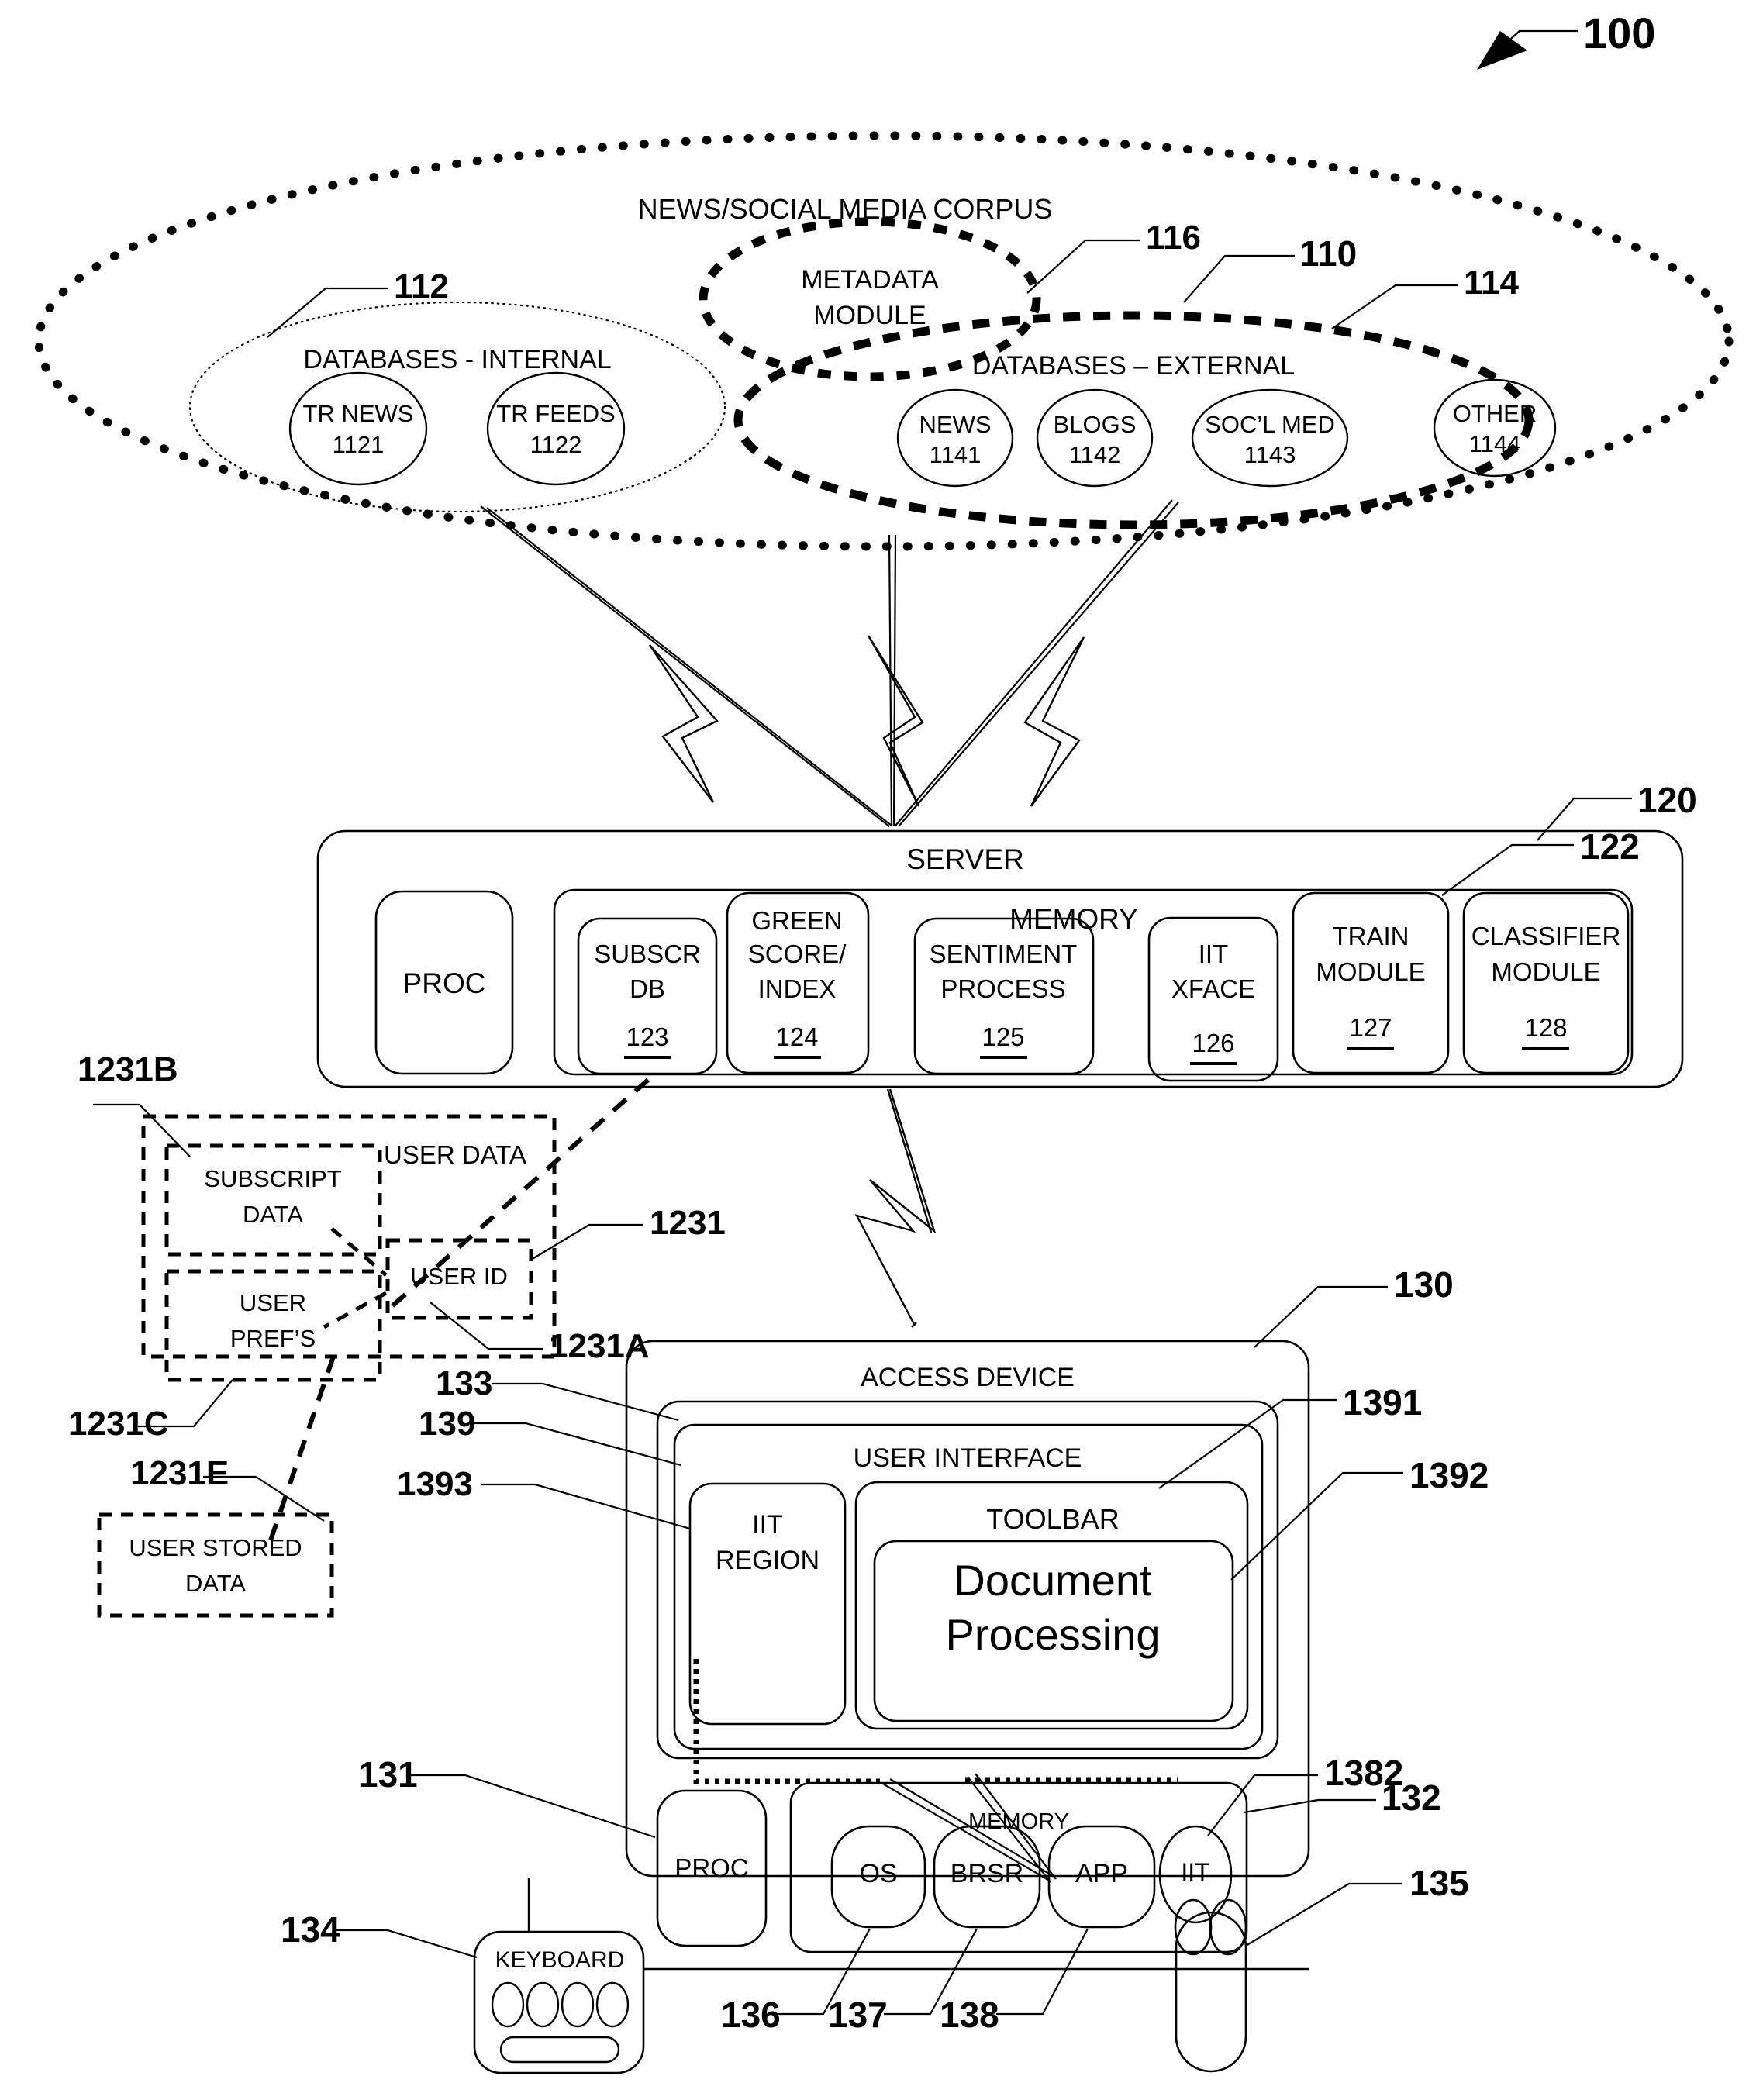 Image resolution: width=1763 pixels, height=2100 pixels. What do you see at coordinates (1491, 283) in the screenshot?
I see `external-databases-ref-114: 114` at bounding box center [1491, 283].